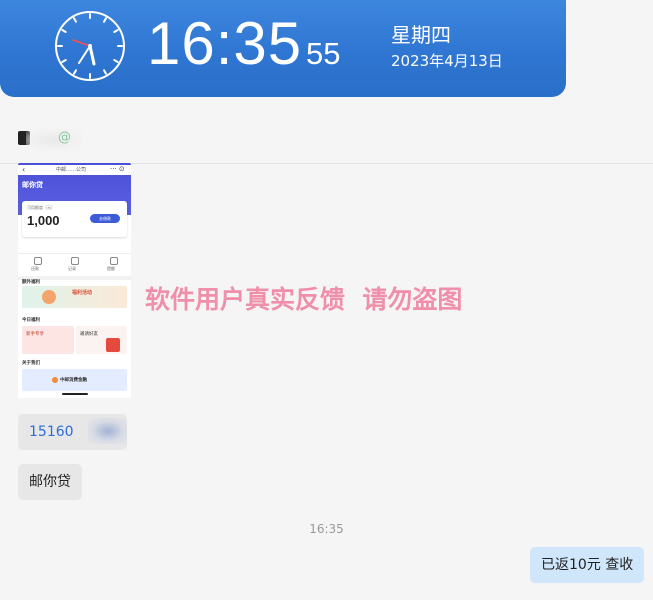  Describe the element at coordinates (50, 482) in the screenshot. I see `message-bubble-text: 邮你贷` at that location.